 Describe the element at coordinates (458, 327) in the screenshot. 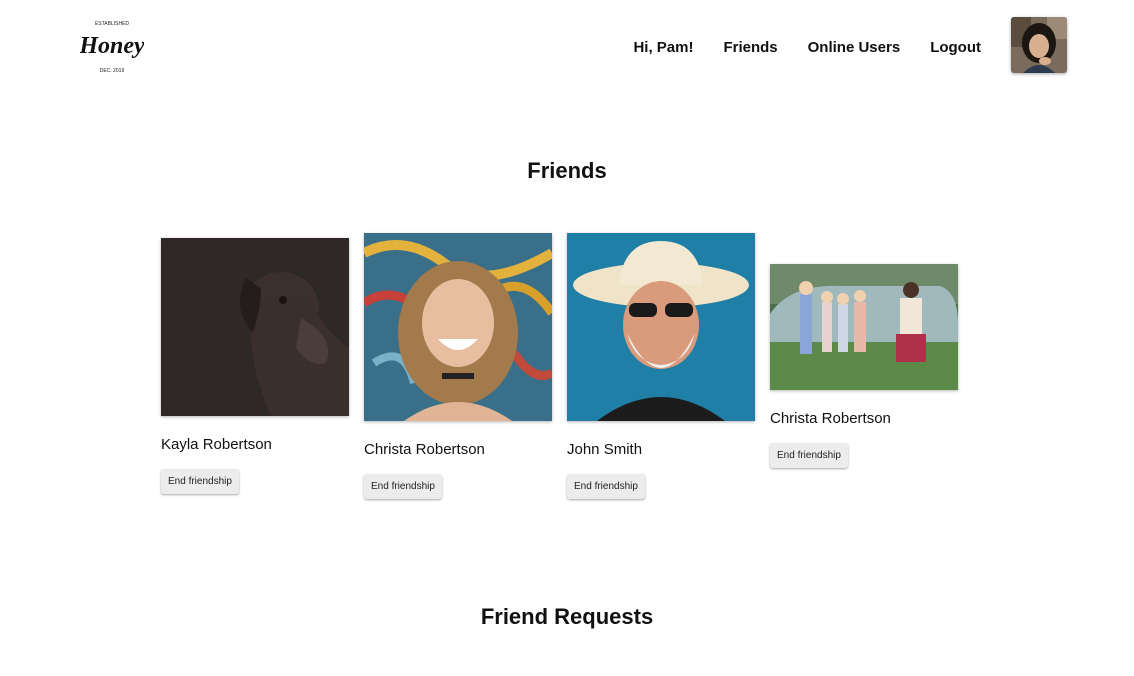

I see `smiling-woman-photo` at that location.